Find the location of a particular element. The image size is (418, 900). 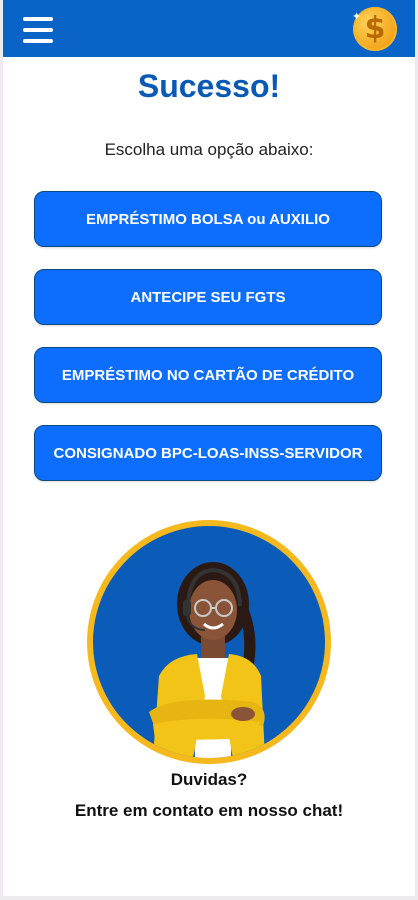

hamburger-menu-icon is located at coordinates (38, 30).